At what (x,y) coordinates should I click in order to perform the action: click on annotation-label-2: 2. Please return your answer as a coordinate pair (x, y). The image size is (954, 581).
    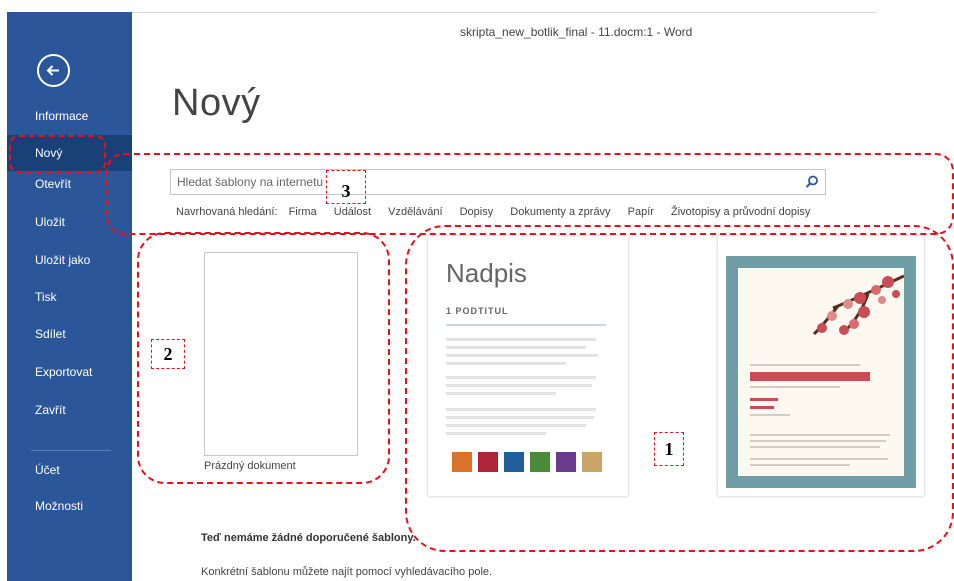
    Looking at the image, I should click on (168, 354).